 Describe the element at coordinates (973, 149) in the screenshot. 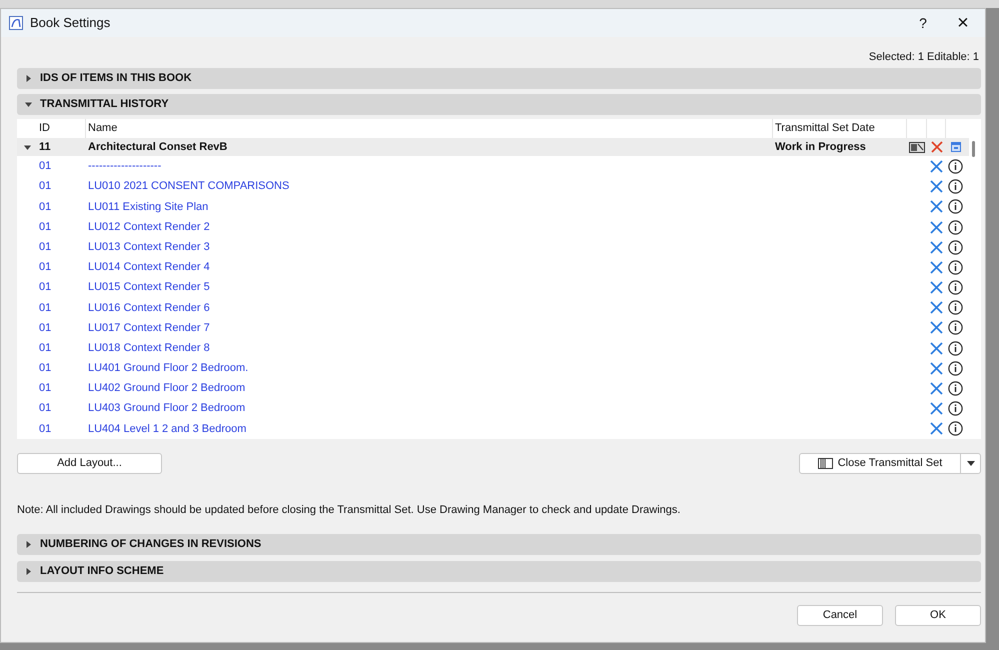

I see `scrollbar-thumb` at that location.